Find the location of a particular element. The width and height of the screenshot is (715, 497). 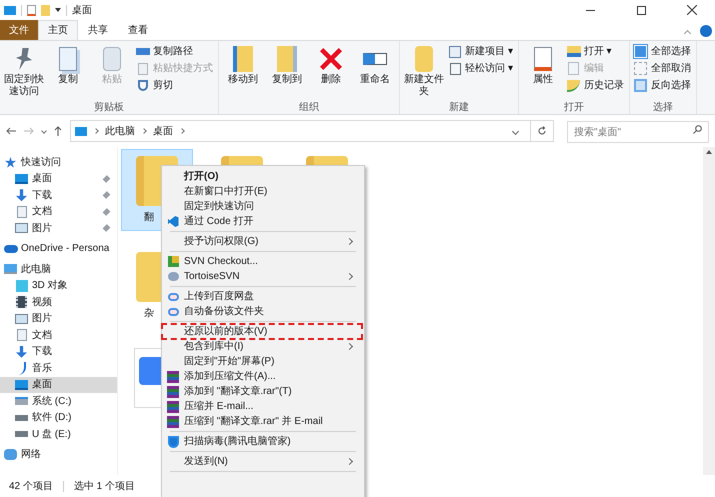

ribbon-button: 轻松访问 ▾ is located at coordinates (481, 68).